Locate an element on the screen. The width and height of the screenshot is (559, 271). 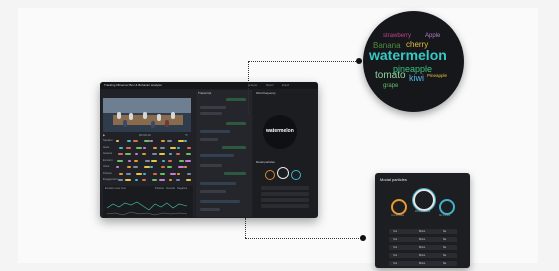
mini-gauge-mmm is located at coordinates (283, 173).